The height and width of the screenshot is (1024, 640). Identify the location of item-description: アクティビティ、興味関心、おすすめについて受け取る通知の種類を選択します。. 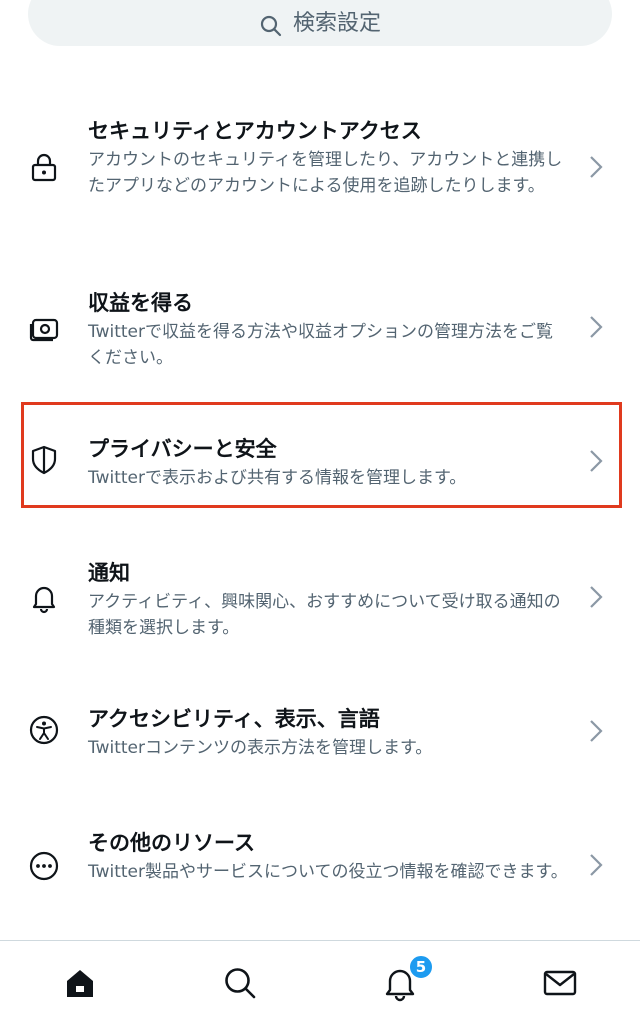
(324, 615).